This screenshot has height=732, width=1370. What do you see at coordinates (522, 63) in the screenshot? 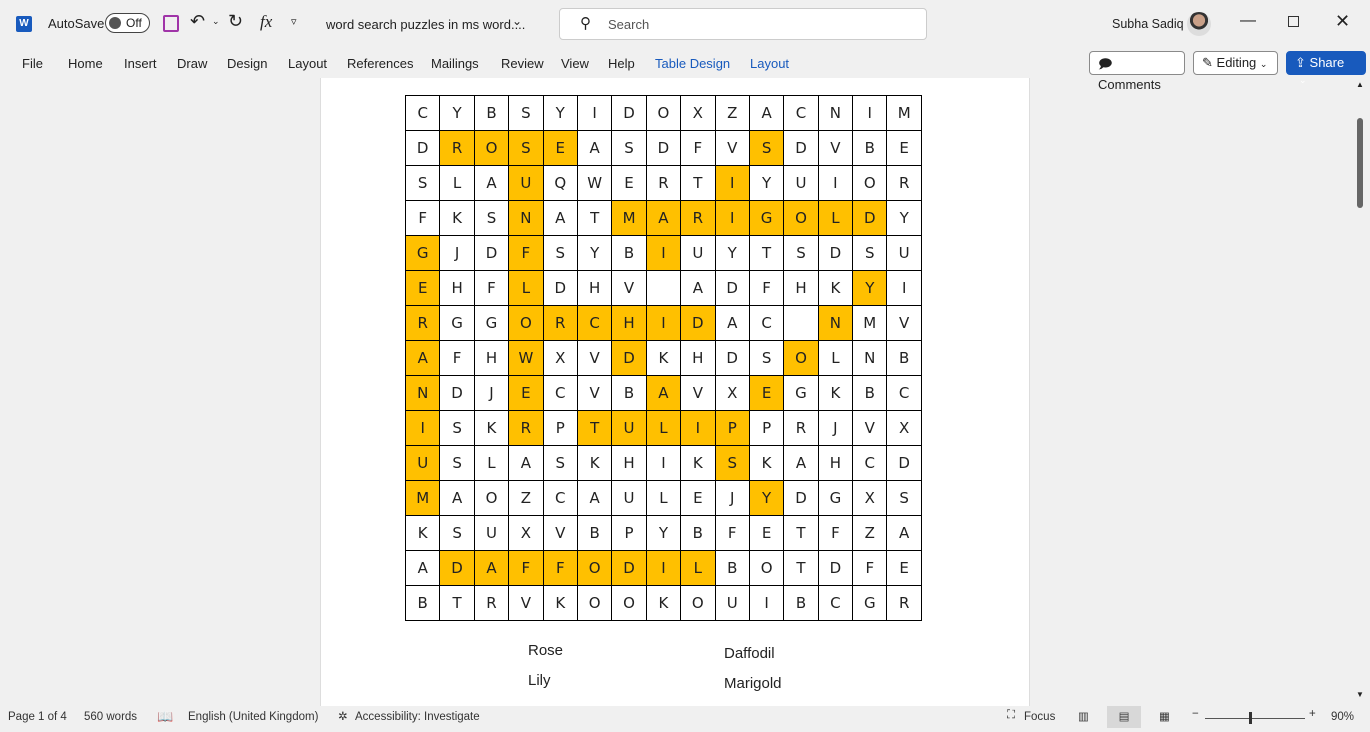
I see `tab-review: Review` at bounding box center [522, 63].